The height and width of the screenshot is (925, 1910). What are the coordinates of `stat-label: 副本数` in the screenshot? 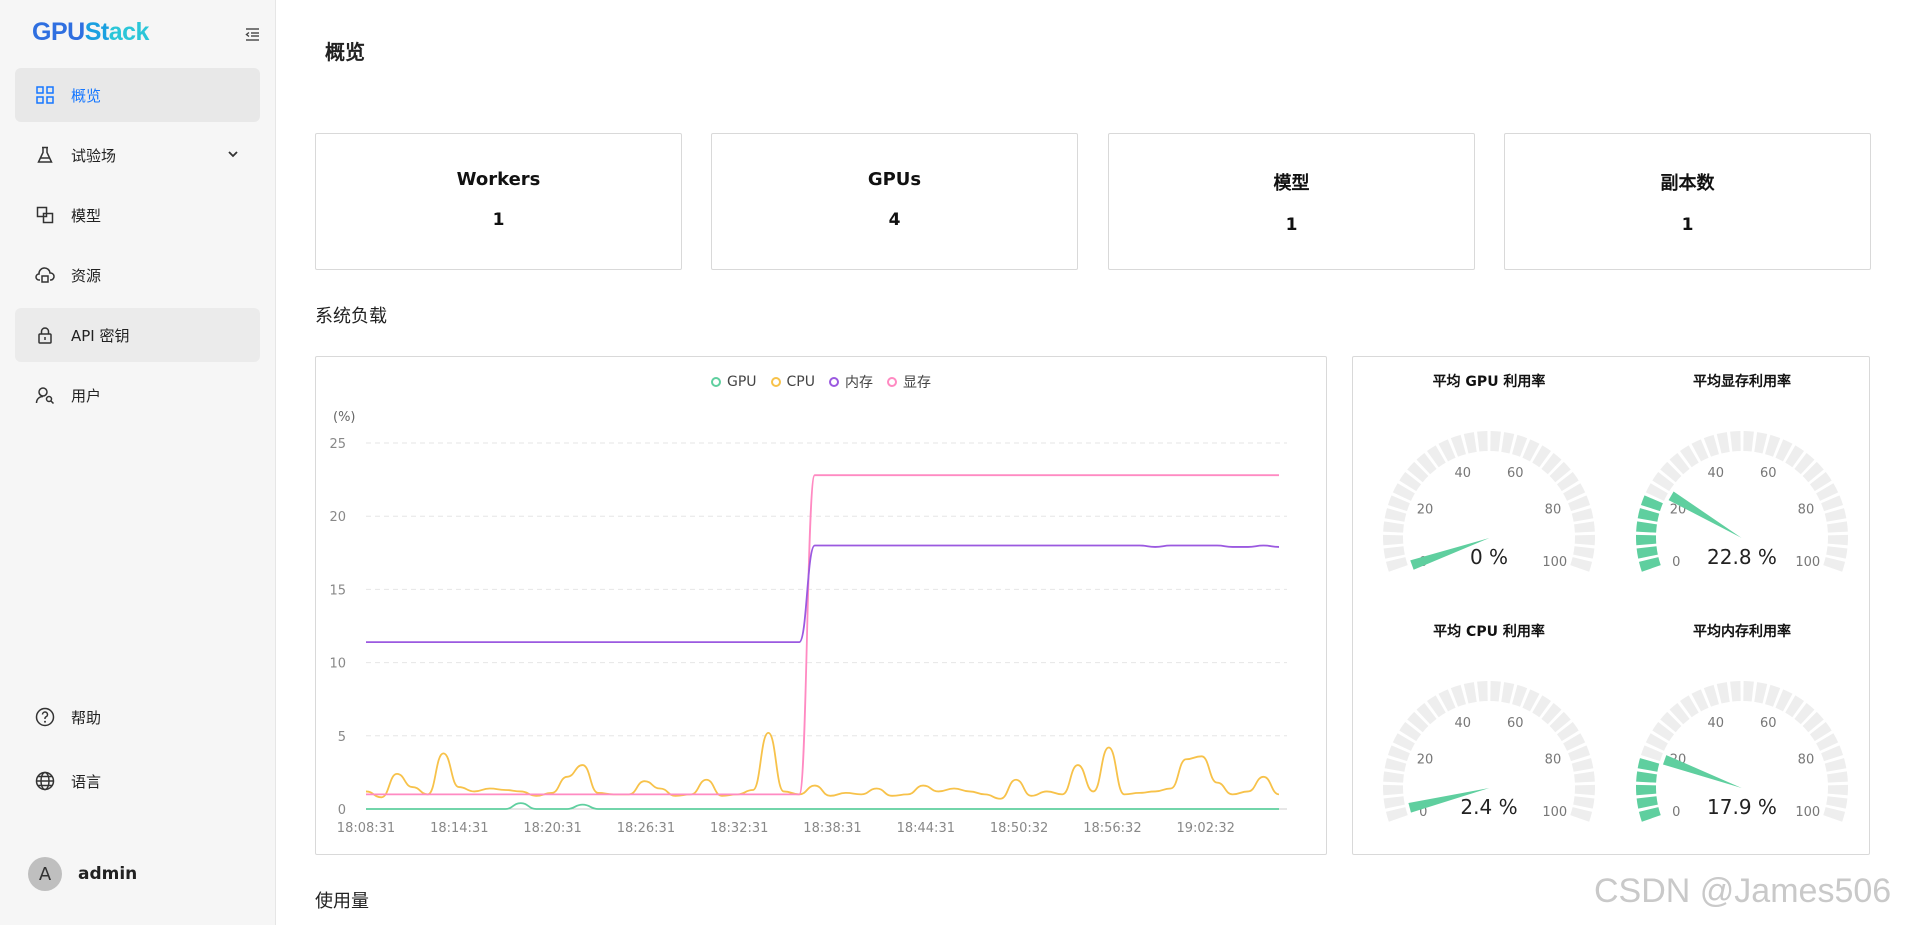 It's located at (1687, 183).